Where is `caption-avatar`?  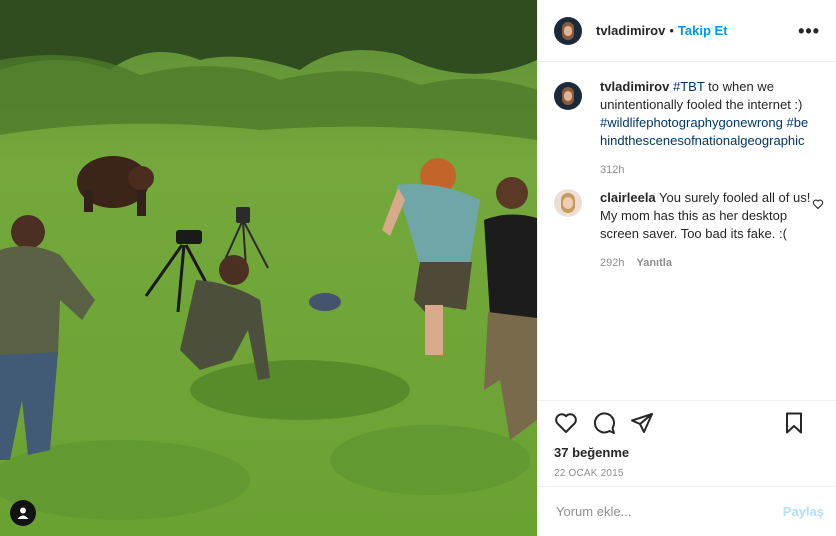 caption-avatar is located at coordinates (568, 96).